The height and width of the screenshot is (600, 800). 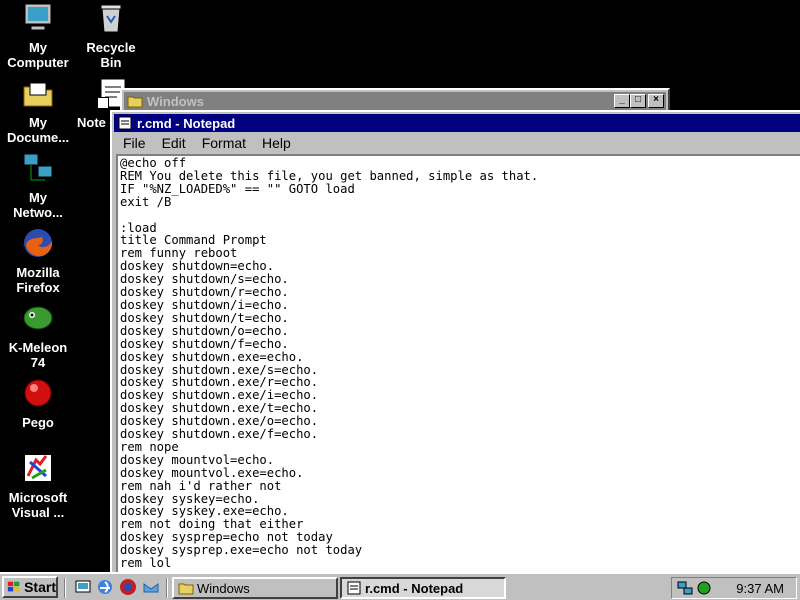 What do you see at coordinates (457, 143) in the screenshot?
I see `menu-bar: File Edit Format Help` at bounding box center [457, 143].